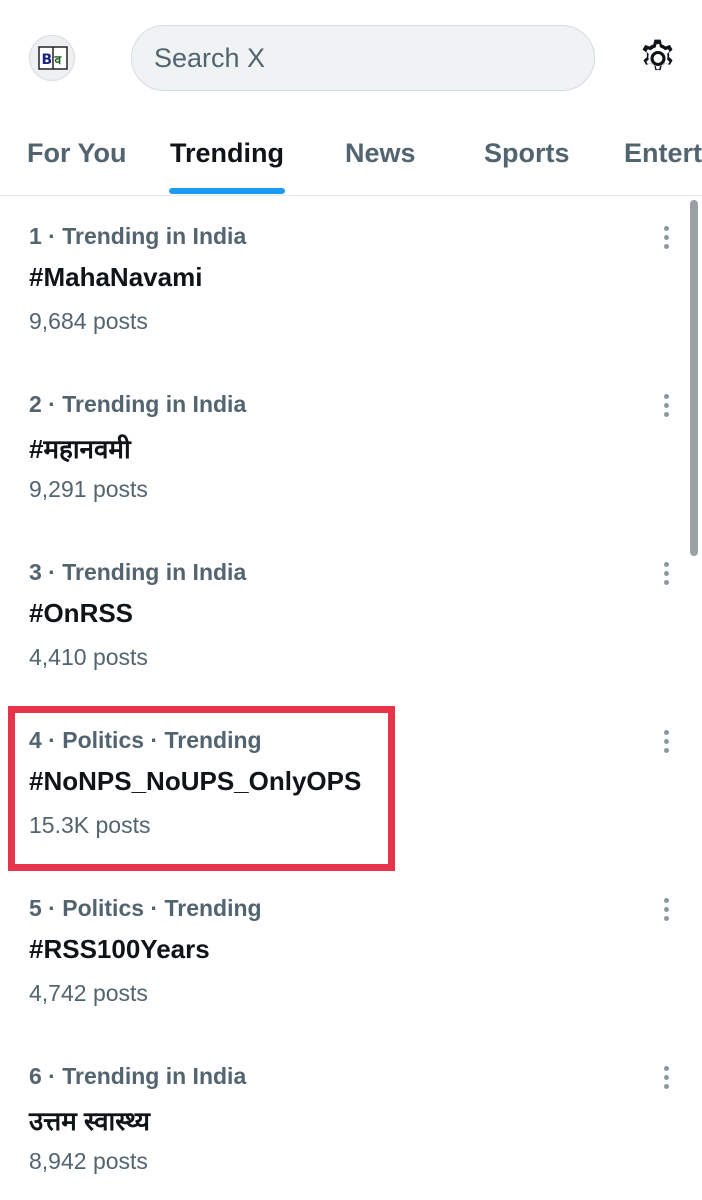 Image resolution: width=702 pixels, height=1200 pixels. I want to click on tab-bar: For You Trending News Sports Entert, so click(351, 157).